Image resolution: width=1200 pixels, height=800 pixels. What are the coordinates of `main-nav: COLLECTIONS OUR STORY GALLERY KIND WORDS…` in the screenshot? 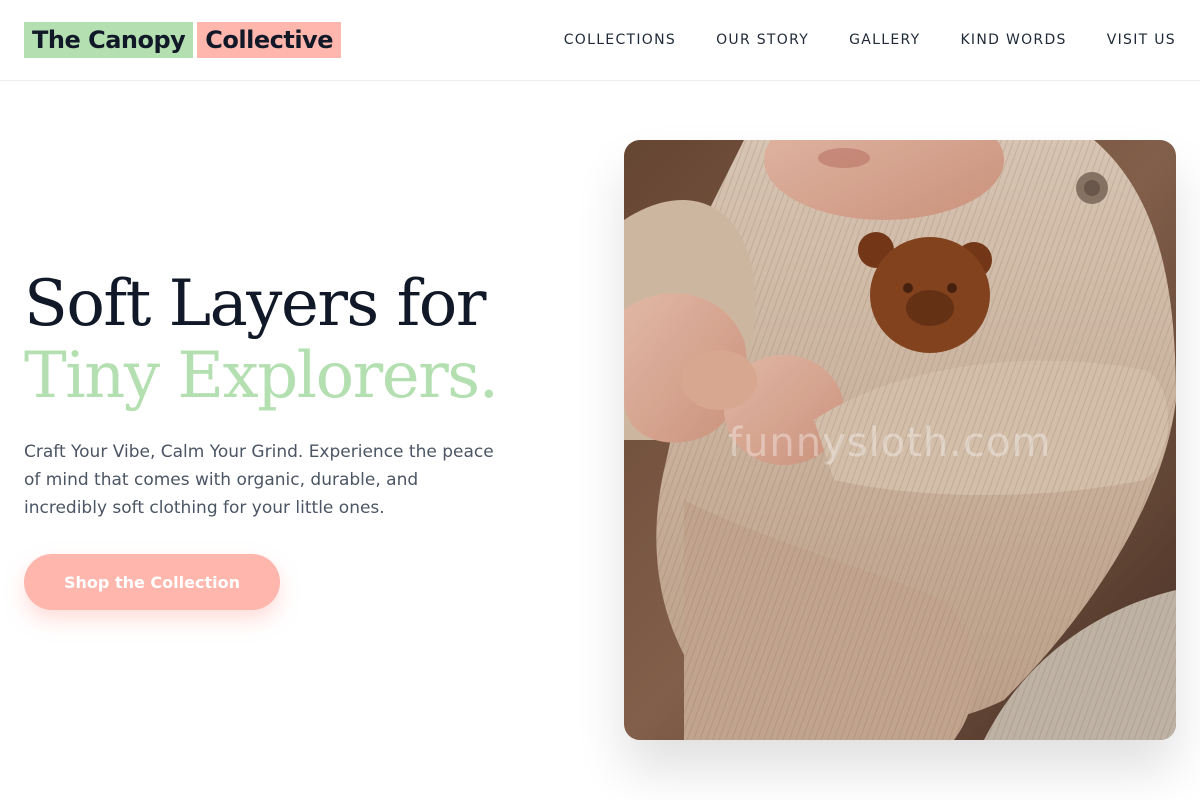 It's located at (870, 40).